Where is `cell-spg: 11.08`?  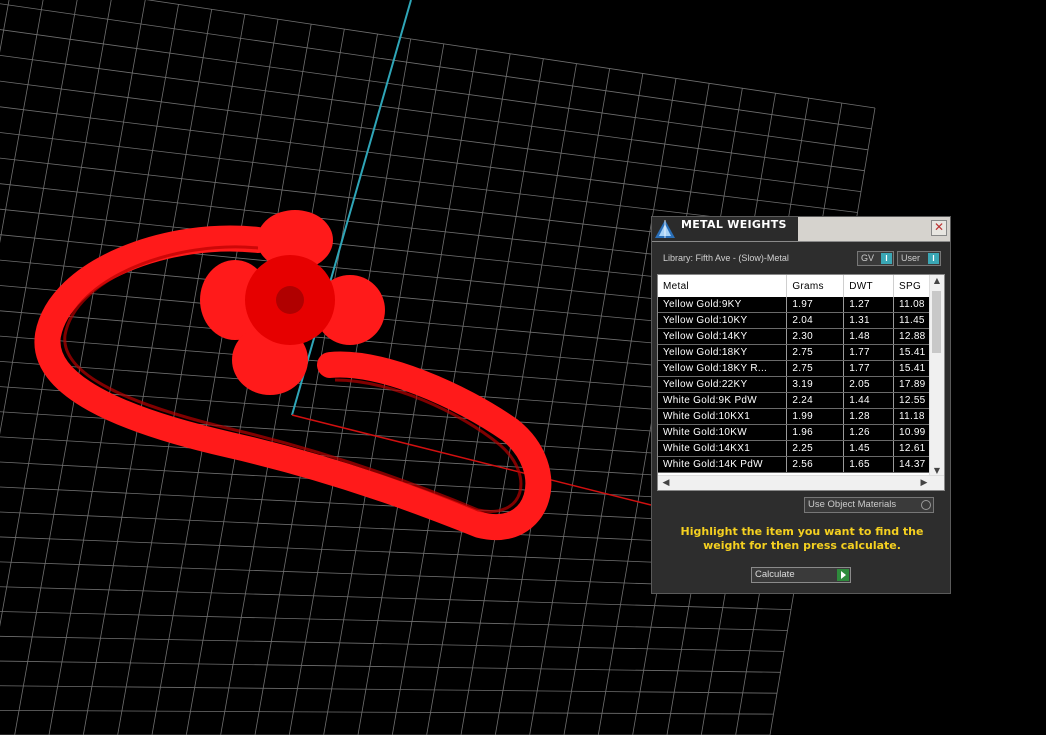
cell-spg: 11.08 is located at coordinates (911, 305).